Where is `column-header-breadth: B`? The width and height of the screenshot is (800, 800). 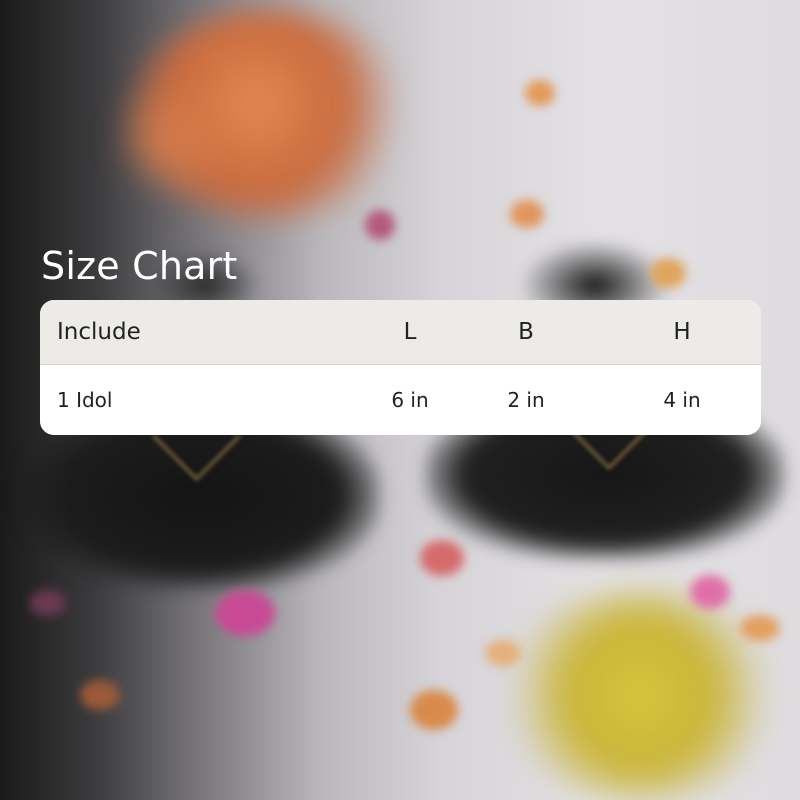 column-header-breadth: B is located at coordinates (526, 332).